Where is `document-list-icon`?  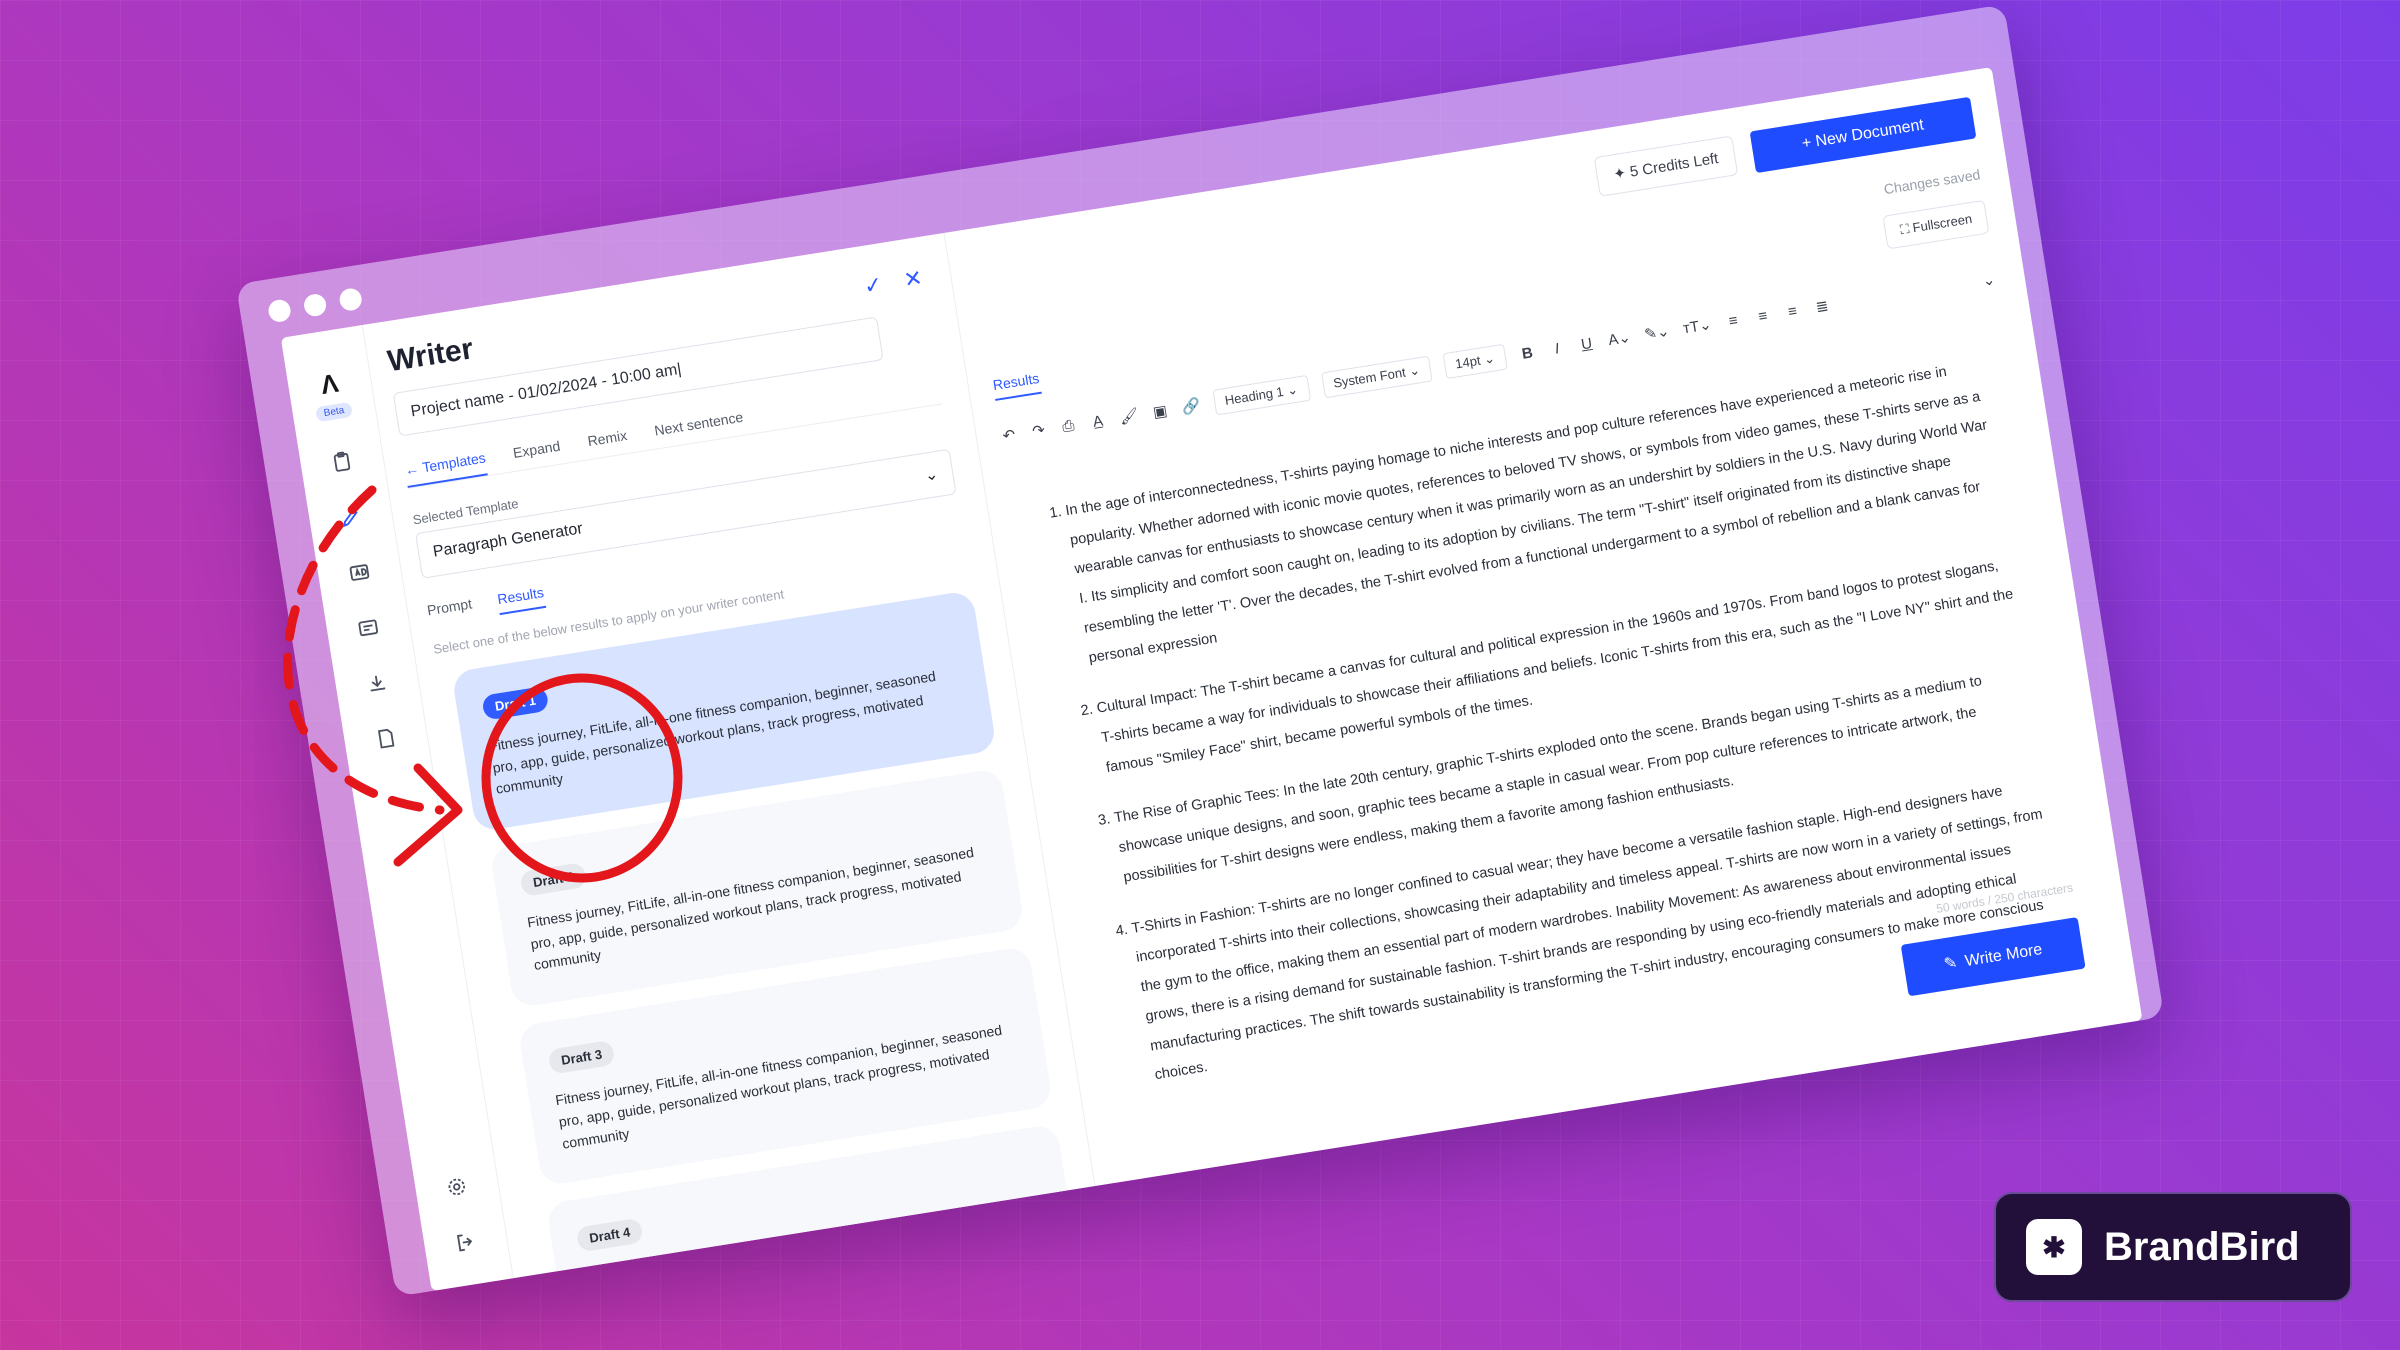 document-list-icon is located at coordinates (368, 628).